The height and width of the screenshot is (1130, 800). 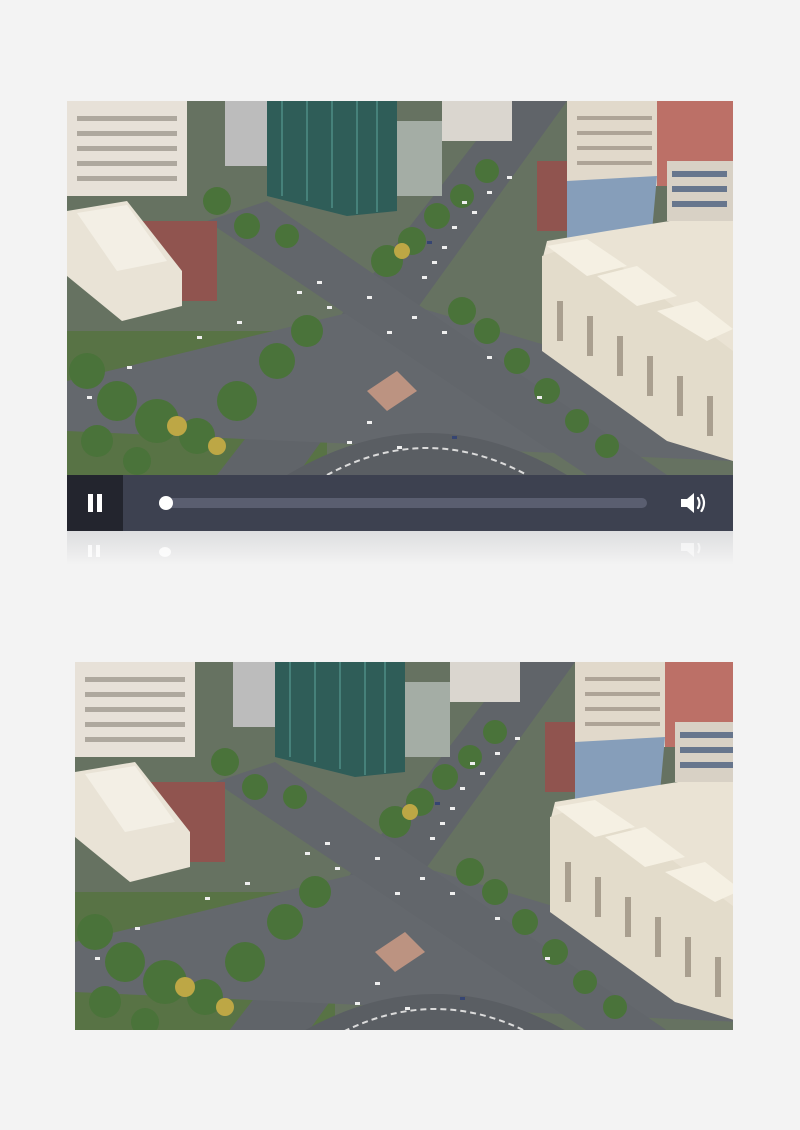 What do you see at coordinates (403, 503) in the screenshot?
I see `progress-bar` at bounding box center [403, 503].